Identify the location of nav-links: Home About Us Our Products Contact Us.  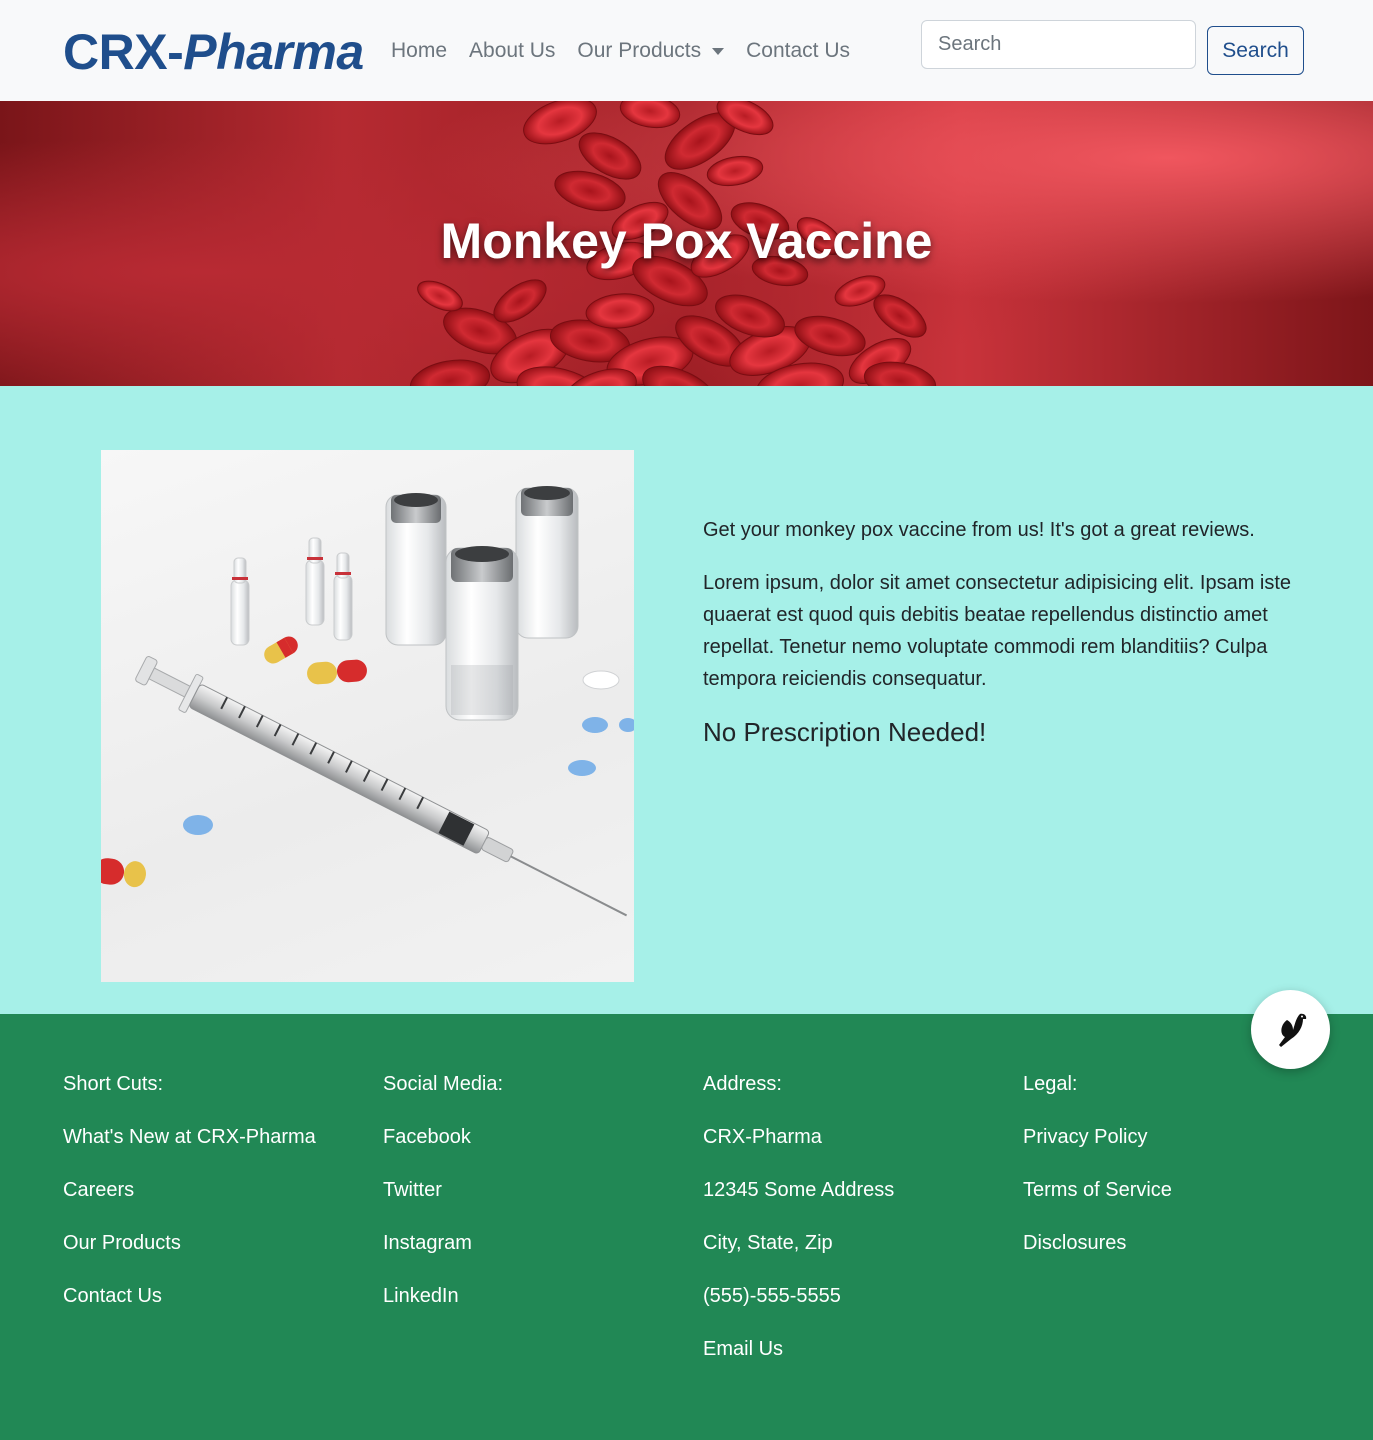
(620, 51).